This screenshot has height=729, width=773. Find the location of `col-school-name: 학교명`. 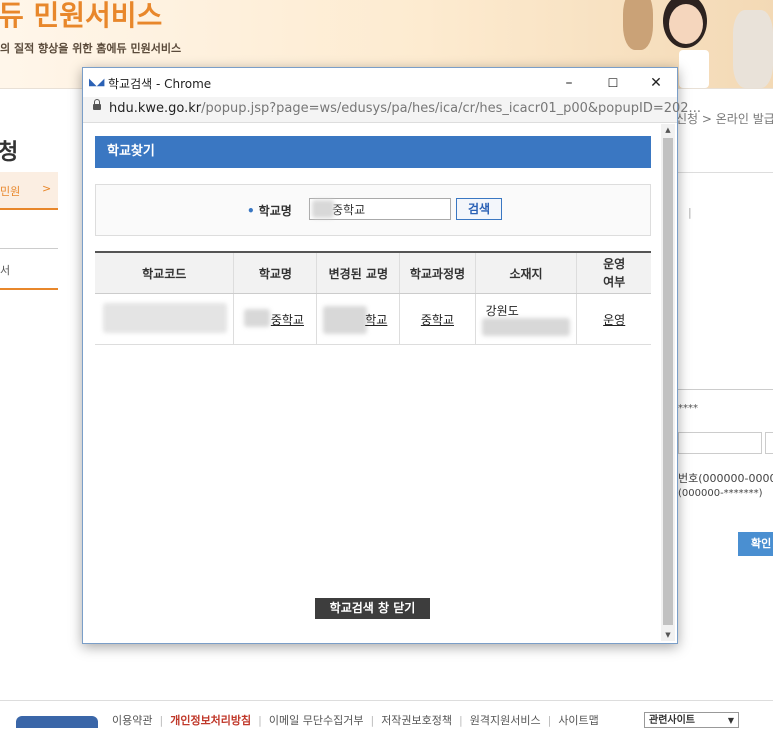

col-school-name: 학교명 is located at coordinates (275, 273).